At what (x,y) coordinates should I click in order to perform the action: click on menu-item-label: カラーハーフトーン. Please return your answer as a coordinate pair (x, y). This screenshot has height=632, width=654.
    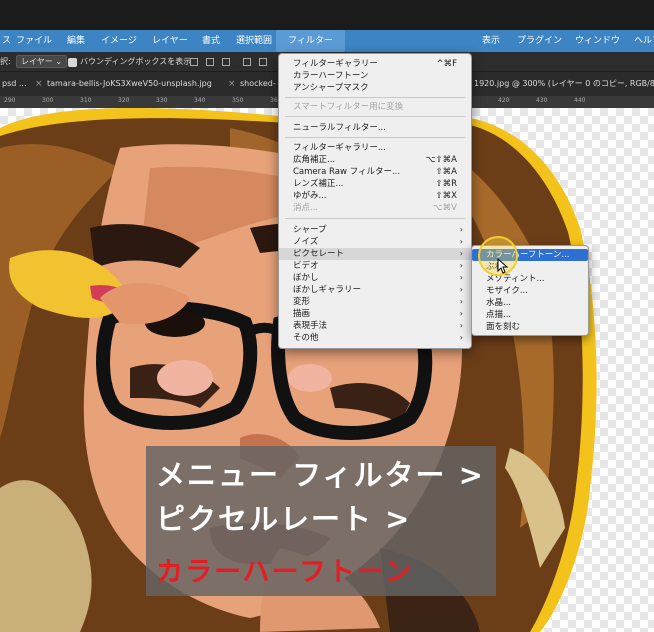
    Looking at the image, I should click on (331, 76).